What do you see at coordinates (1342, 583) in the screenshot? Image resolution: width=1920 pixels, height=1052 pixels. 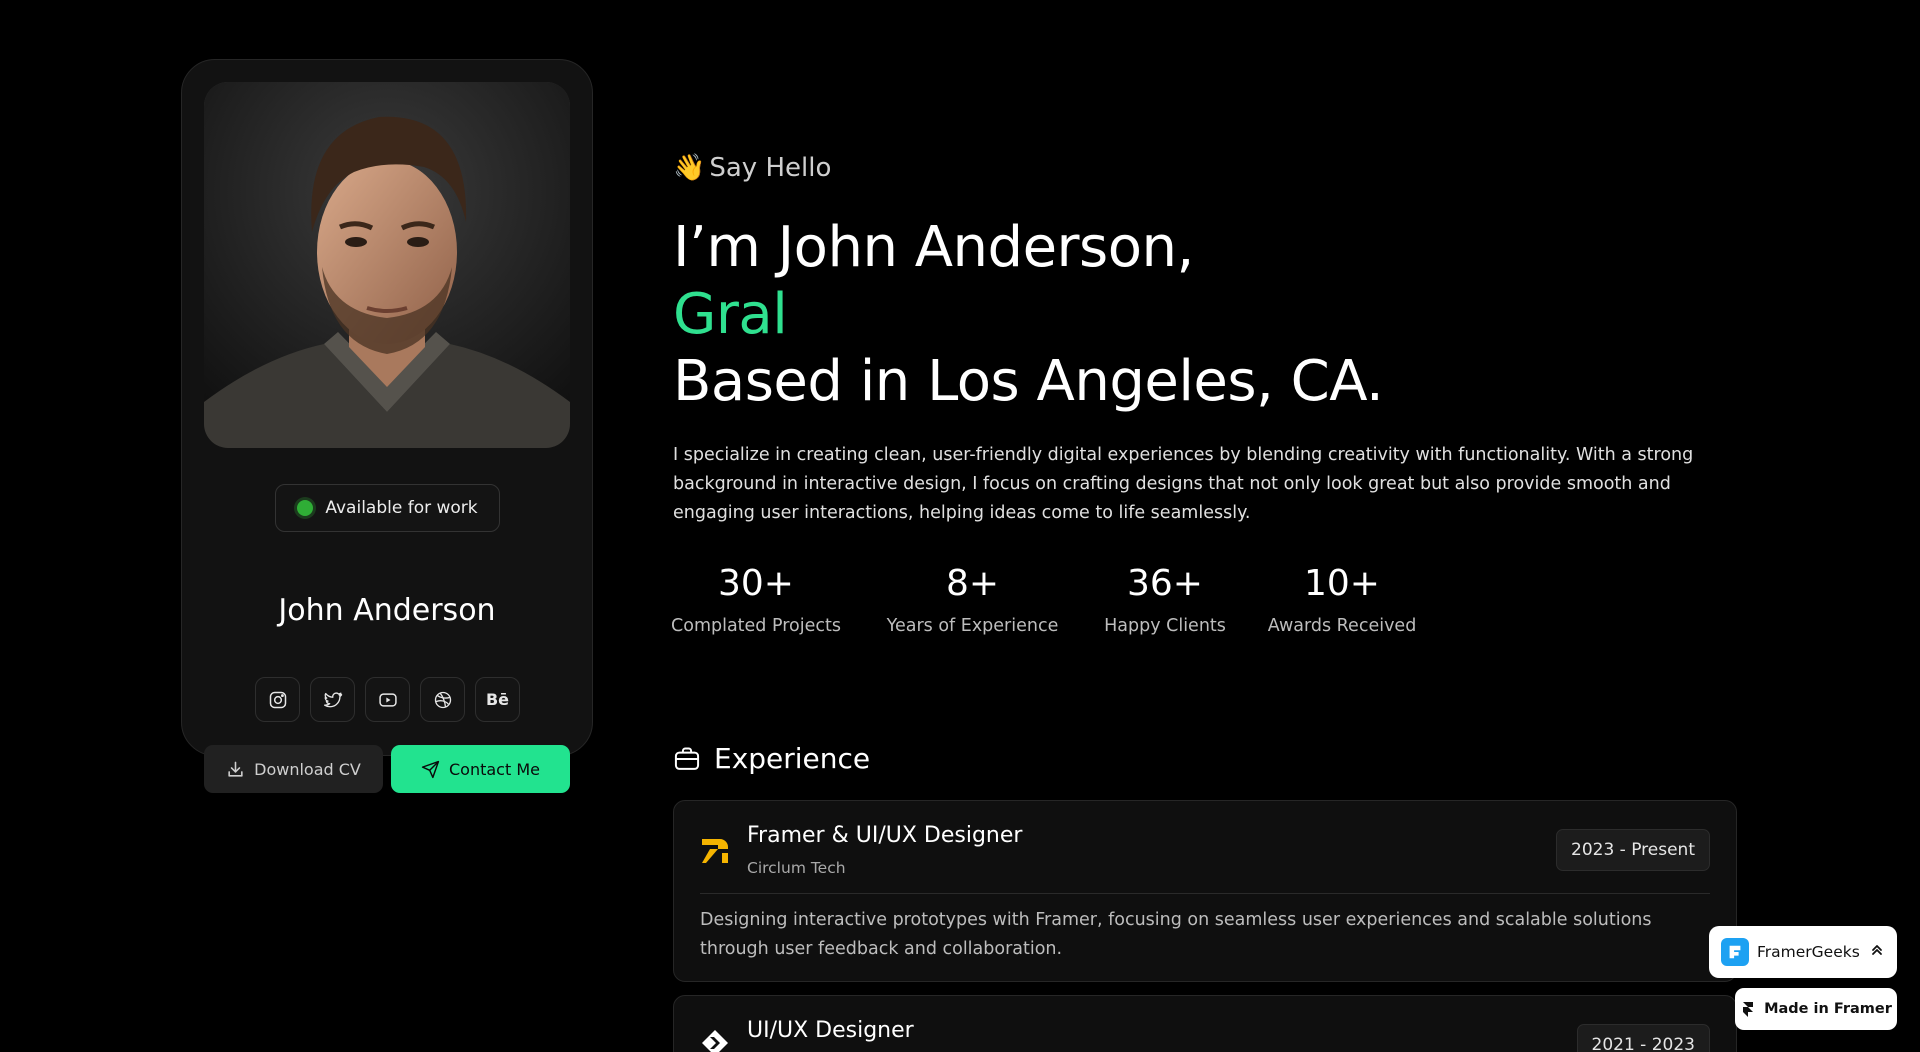 I see `stat-value: 10+` at bounding box center [1342, 583].